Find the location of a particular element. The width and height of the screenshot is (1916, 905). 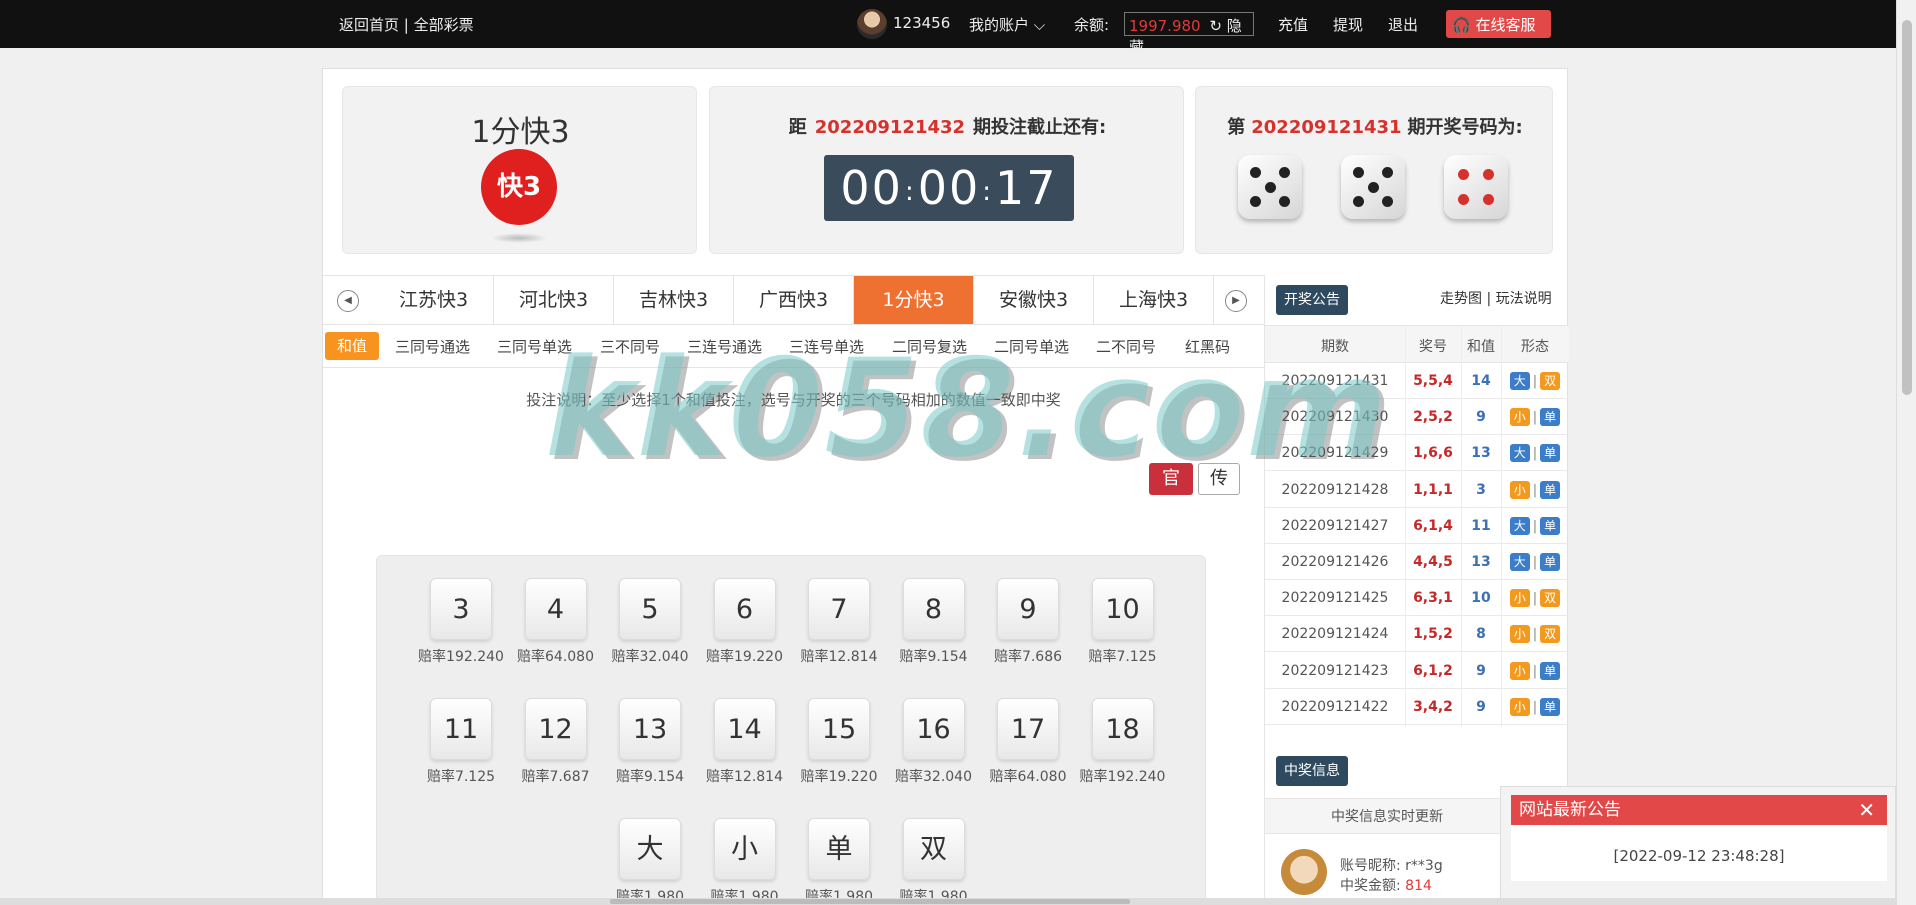

draw-announcement-button: 开奖公告 is located at coordinates (1312, 300).